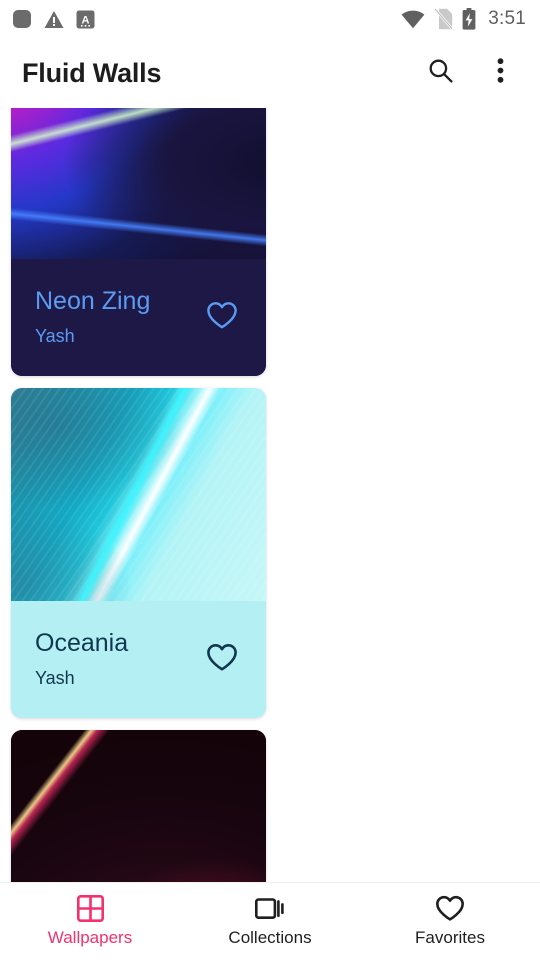  I want to click on page-title: Fluid Walls, so click(92, 72).